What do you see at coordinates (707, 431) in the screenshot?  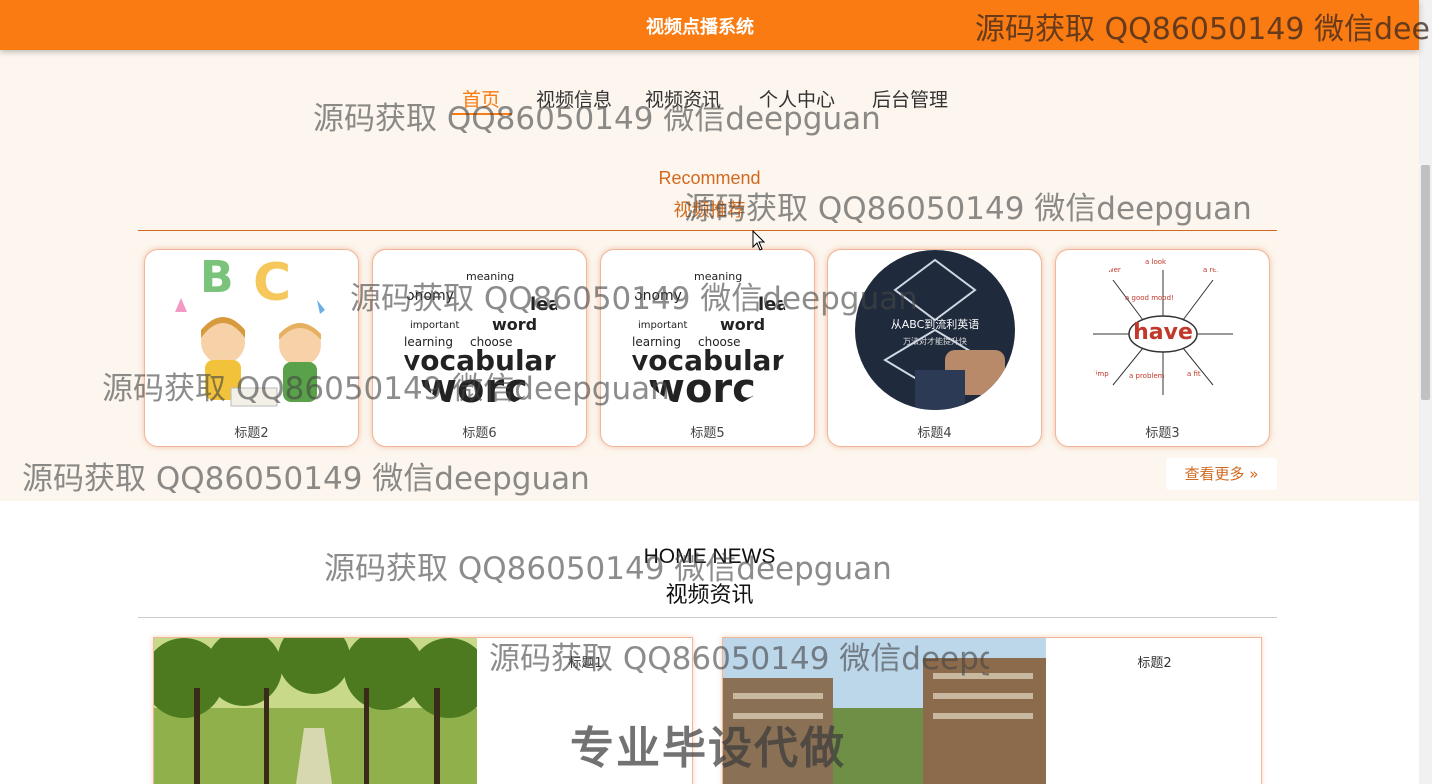 I see `video-card-title: 标题5` at bounding box center [707, 431].